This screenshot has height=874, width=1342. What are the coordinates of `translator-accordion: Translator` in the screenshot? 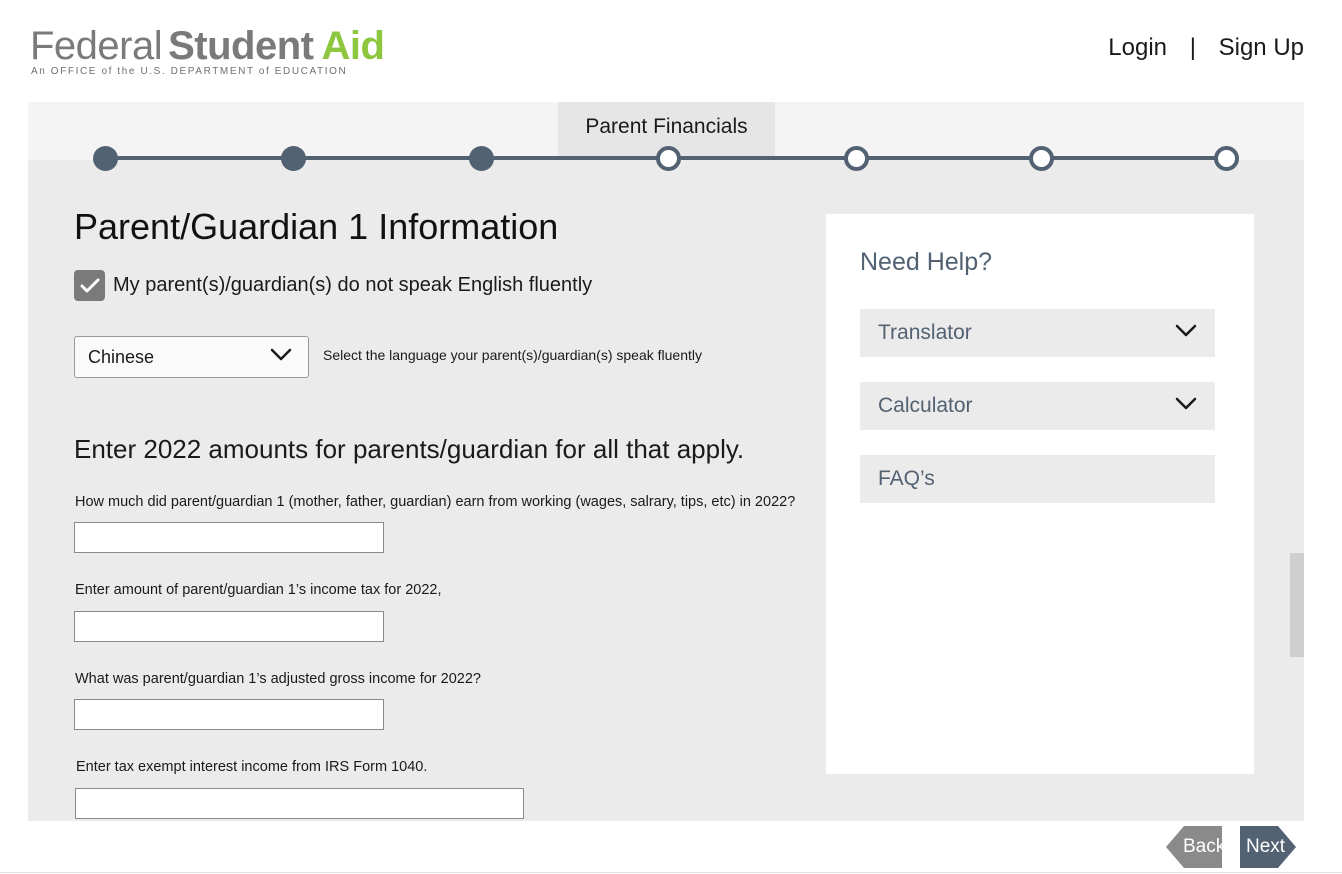 It's located at (1037, 333).